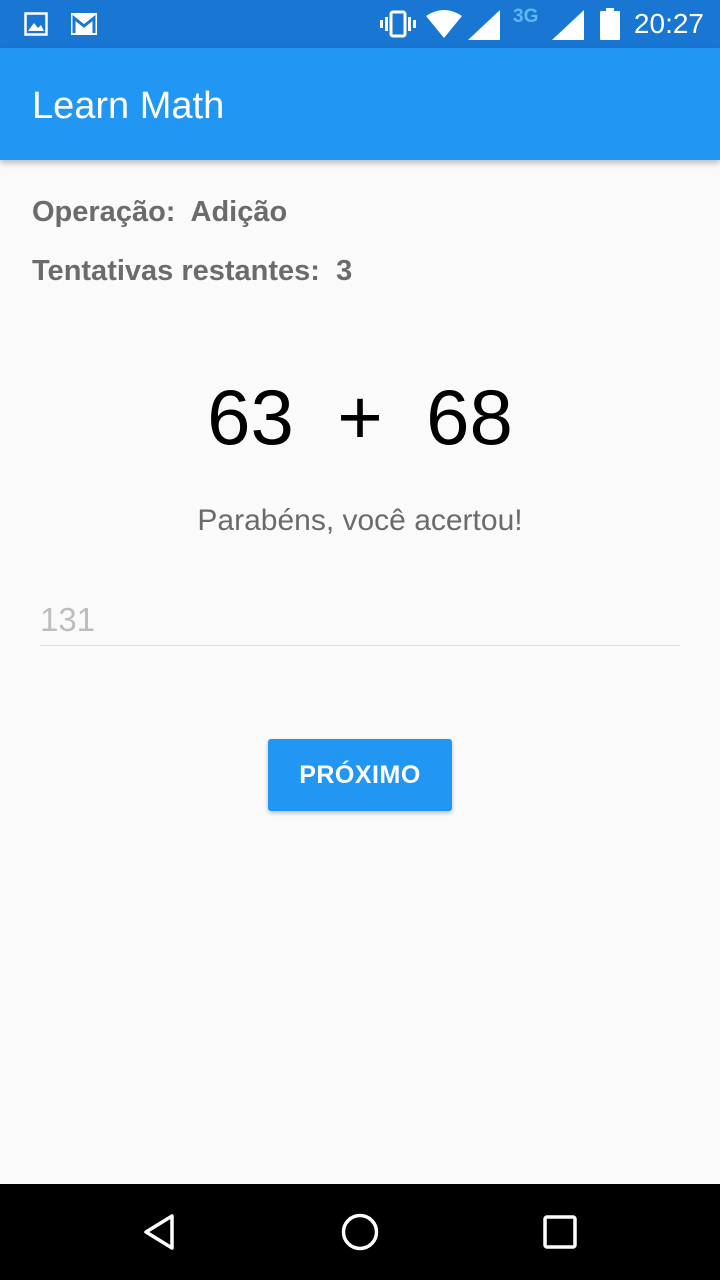  Describe the element at coordinates (176, 271) in the screenshot. I see `attempts-label: Tentativas restantes:` at that location.